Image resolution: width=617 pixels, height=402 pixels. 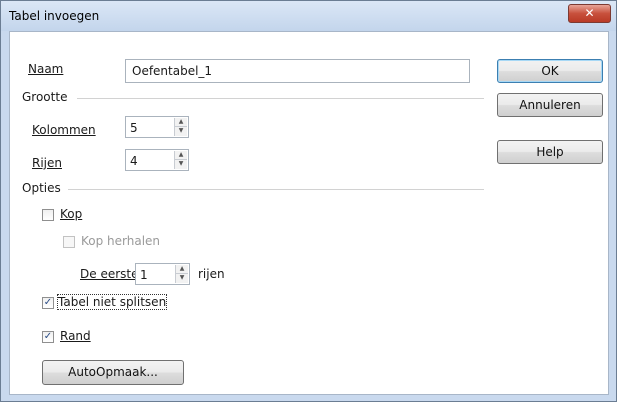 I want to click on rows-spinbox: 4 ▲ ▼, so click(x=157, y=160).